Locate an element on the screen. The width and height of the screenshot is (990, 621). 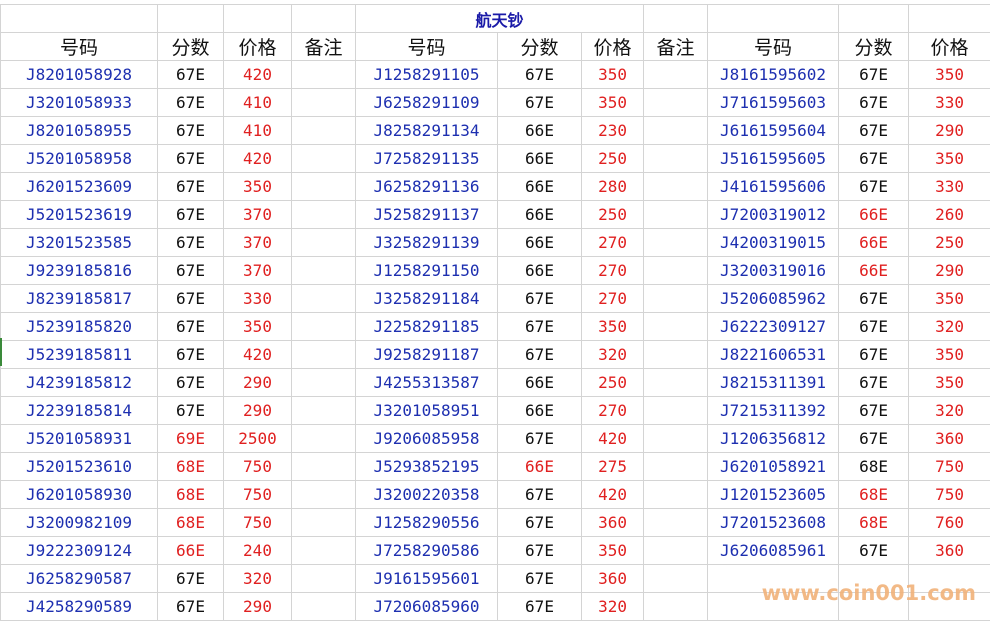
serial-number-cell: J5293852195 is located at coordinates (427, 467).